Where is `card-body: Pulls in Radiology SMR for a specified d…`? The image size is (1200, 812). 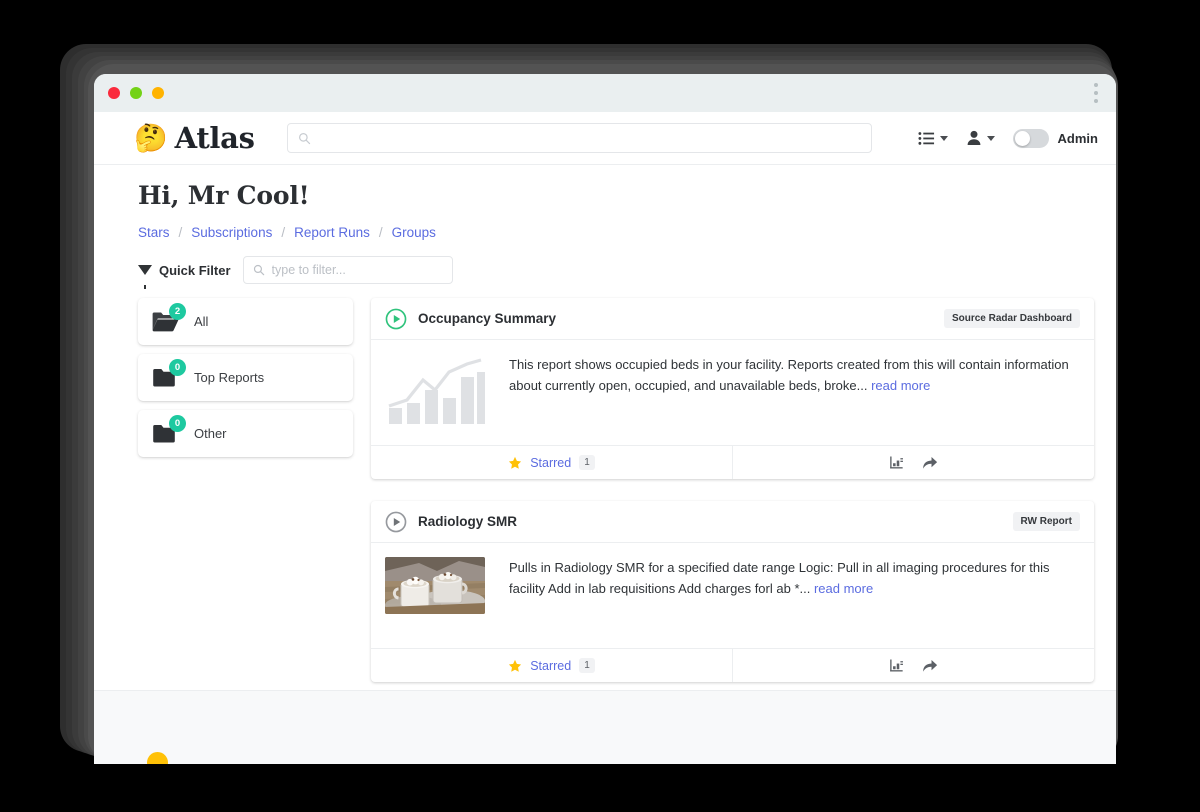
card-body: Pulls in Radiology SMR for a specified d… is located at coordinates (732, 595).